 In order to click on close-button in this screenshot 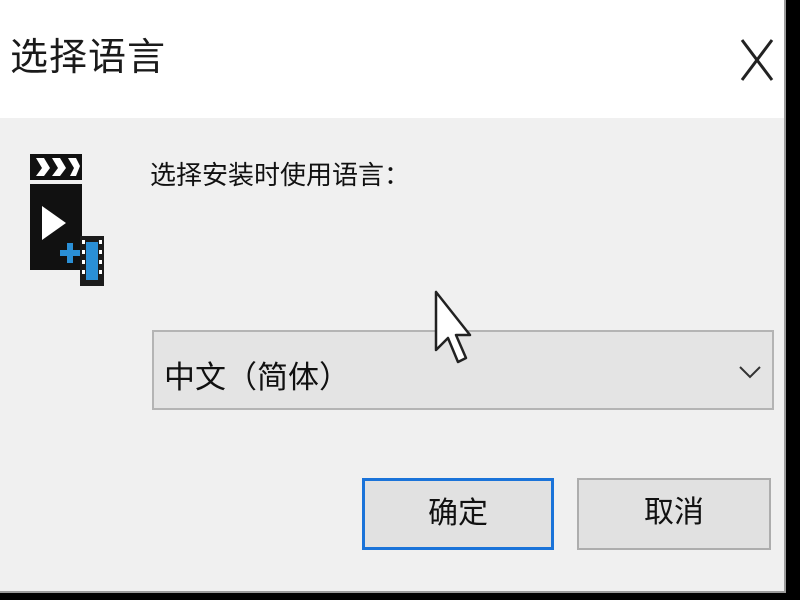, I will do `click(754, 60)`.